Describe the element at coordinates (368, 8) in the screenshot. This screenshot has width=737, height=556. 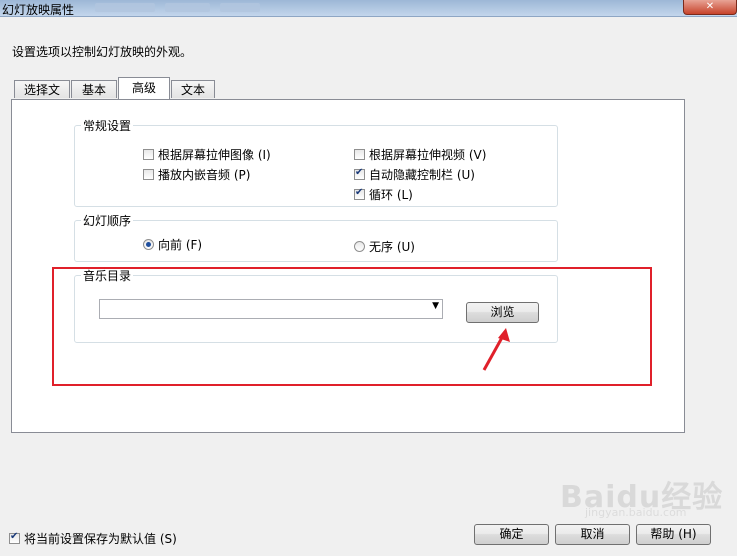
I see `title-bar: 幻灯放映属性 ✕` at that location.